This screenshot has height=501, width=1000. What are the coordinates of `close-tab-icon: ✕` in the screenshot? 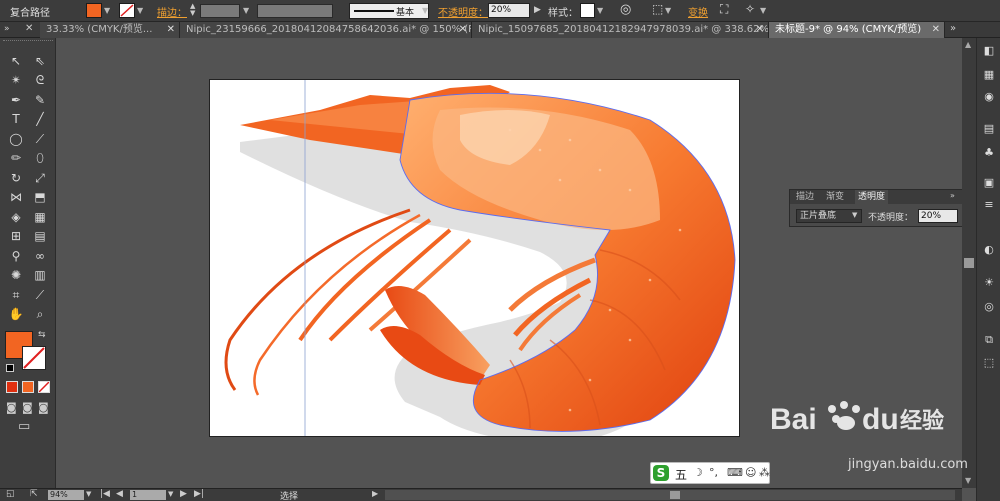 It's located at (29, 28).